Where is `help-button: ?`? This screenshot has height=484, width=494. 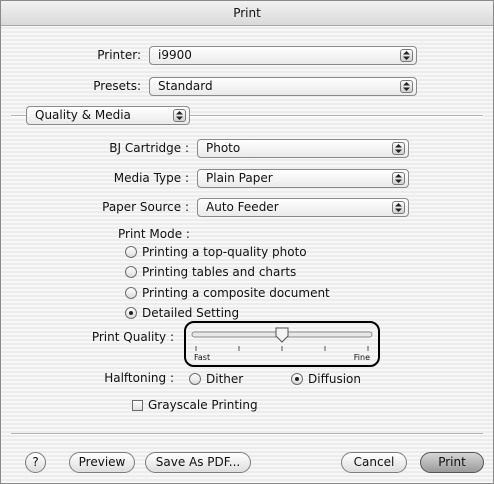 help-button: ? is located at coordinates (35, 462).